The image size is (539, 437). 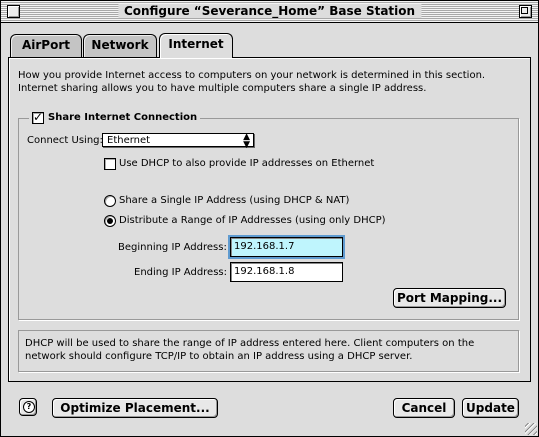 What do you see at coordinates (246, 141) in the screenshot?
I see `popup-arrows-icon: ▲ ▼` at bounding box center [246, 141].